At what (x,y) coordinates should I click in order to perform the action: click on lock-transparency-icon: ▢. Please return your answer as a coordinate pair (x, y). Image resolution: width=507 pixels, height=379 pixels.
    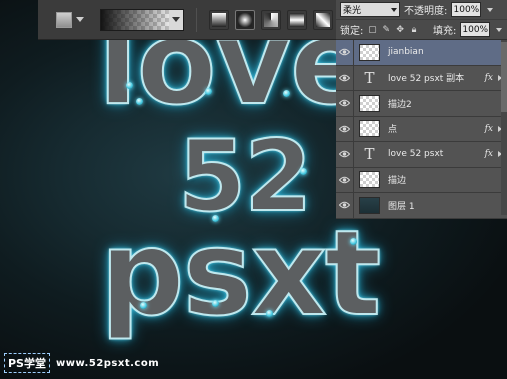
    Looking at the image, I should click on (372, 30).